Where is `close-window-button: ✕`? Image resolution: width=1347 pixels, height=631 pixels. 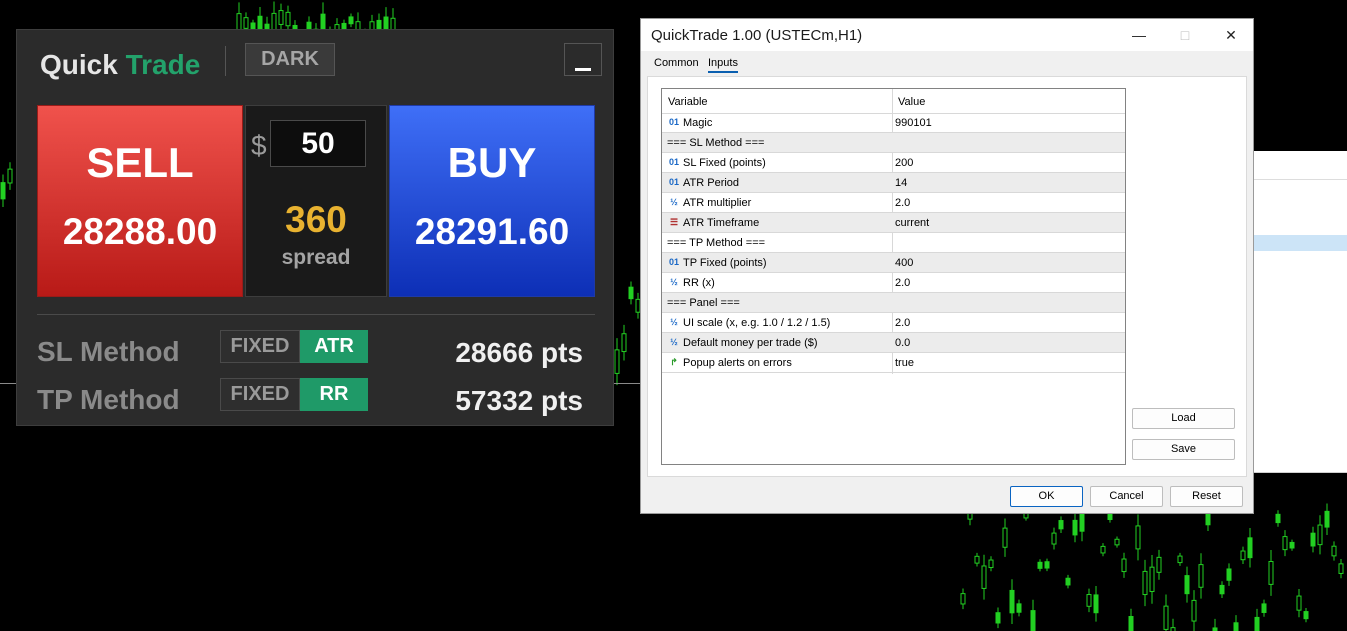 close-window-button: ✕ is located at coordinates (1231, 35).